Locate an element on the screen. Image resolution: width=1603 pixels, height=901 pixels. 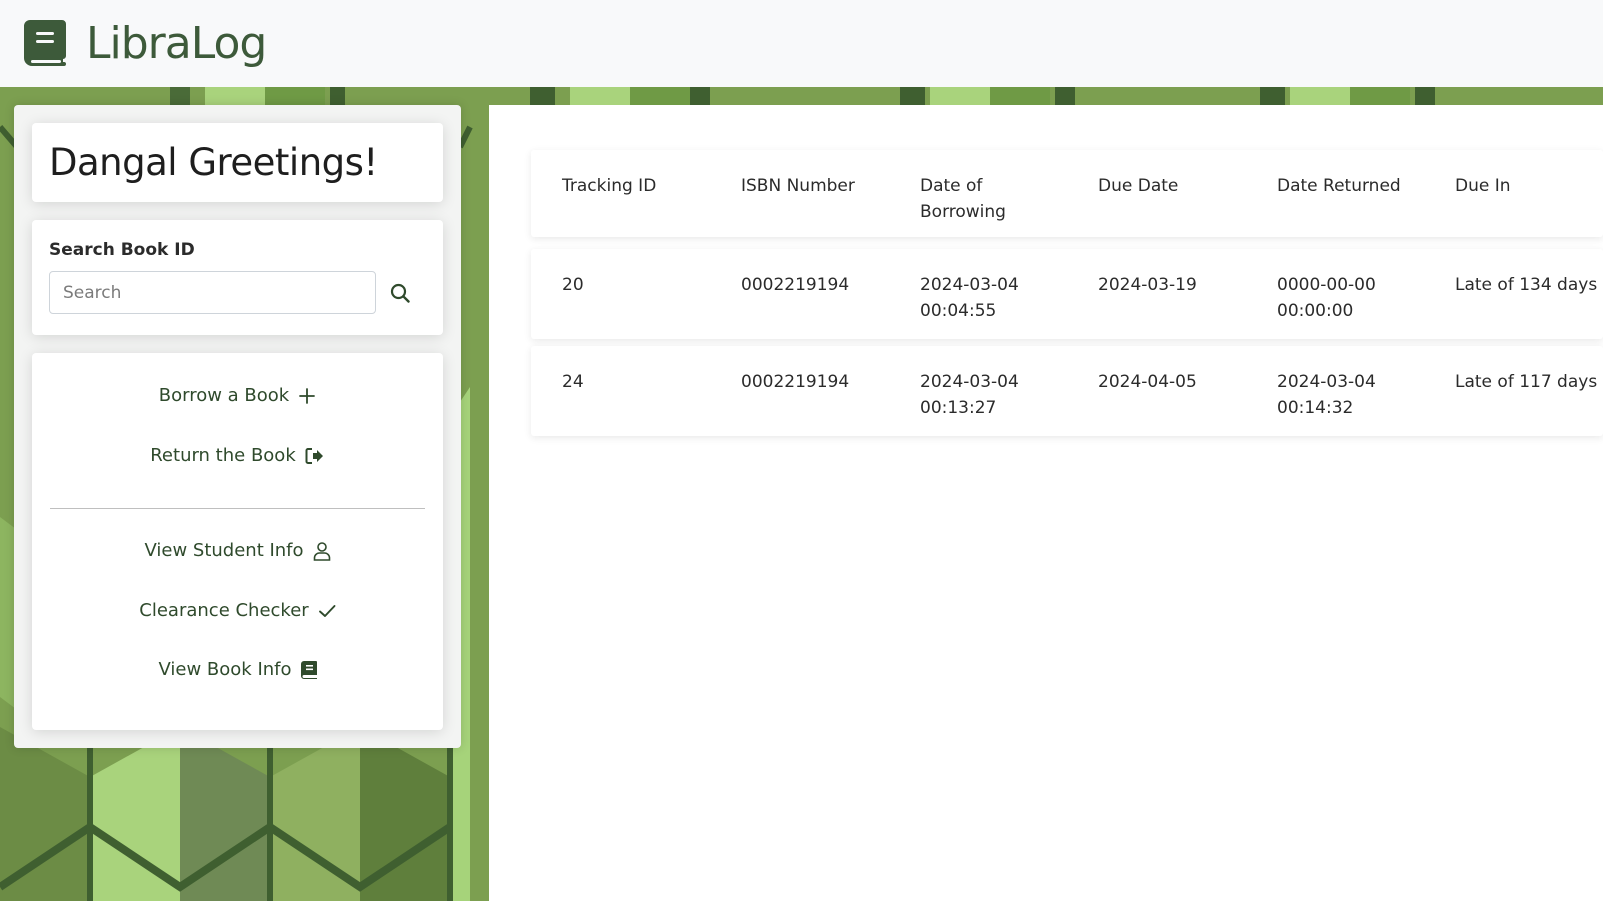
view-student-info-button: View Student Info is located at coordinates (237, 550).